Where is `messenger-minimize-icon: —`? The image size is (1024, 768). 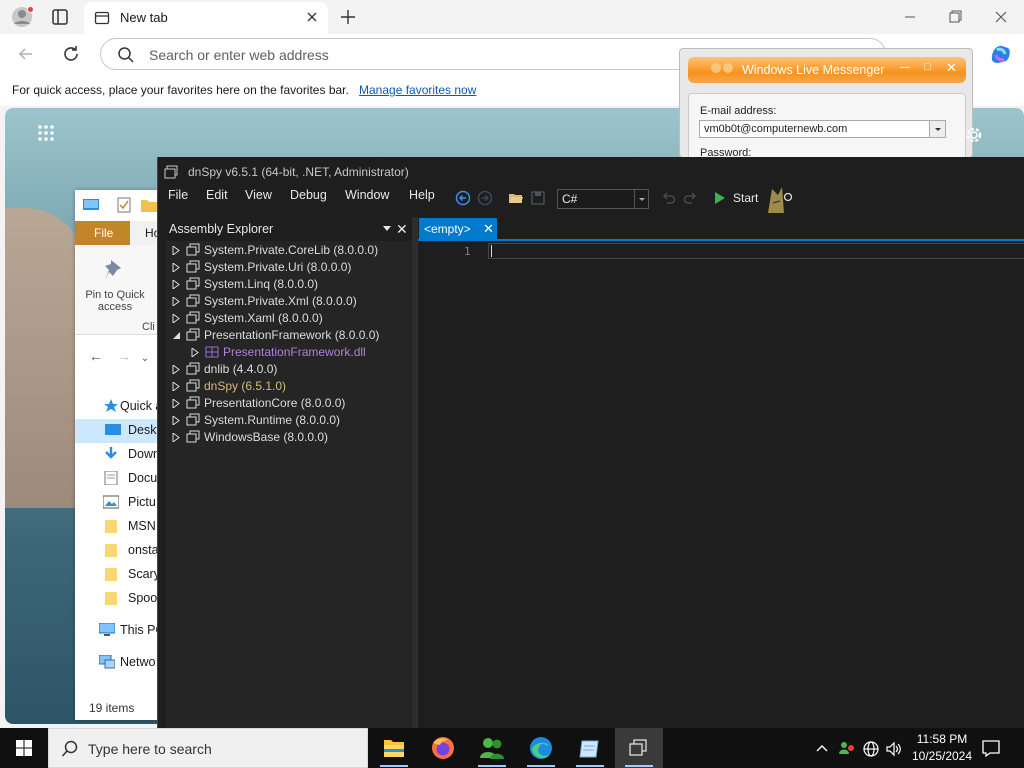
messenger-minimize-icon: — is located at coordinates (905, 67).